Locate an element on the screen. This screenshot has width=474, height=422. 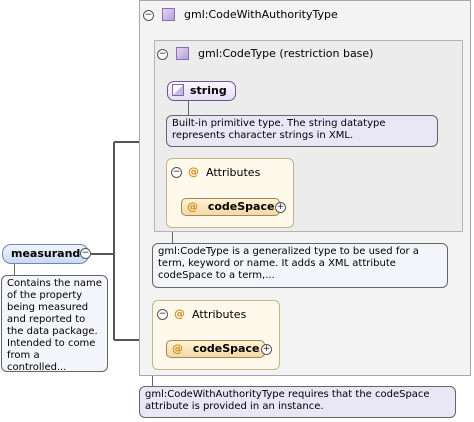
string-base-type: string is located at coordinates (201, 91).